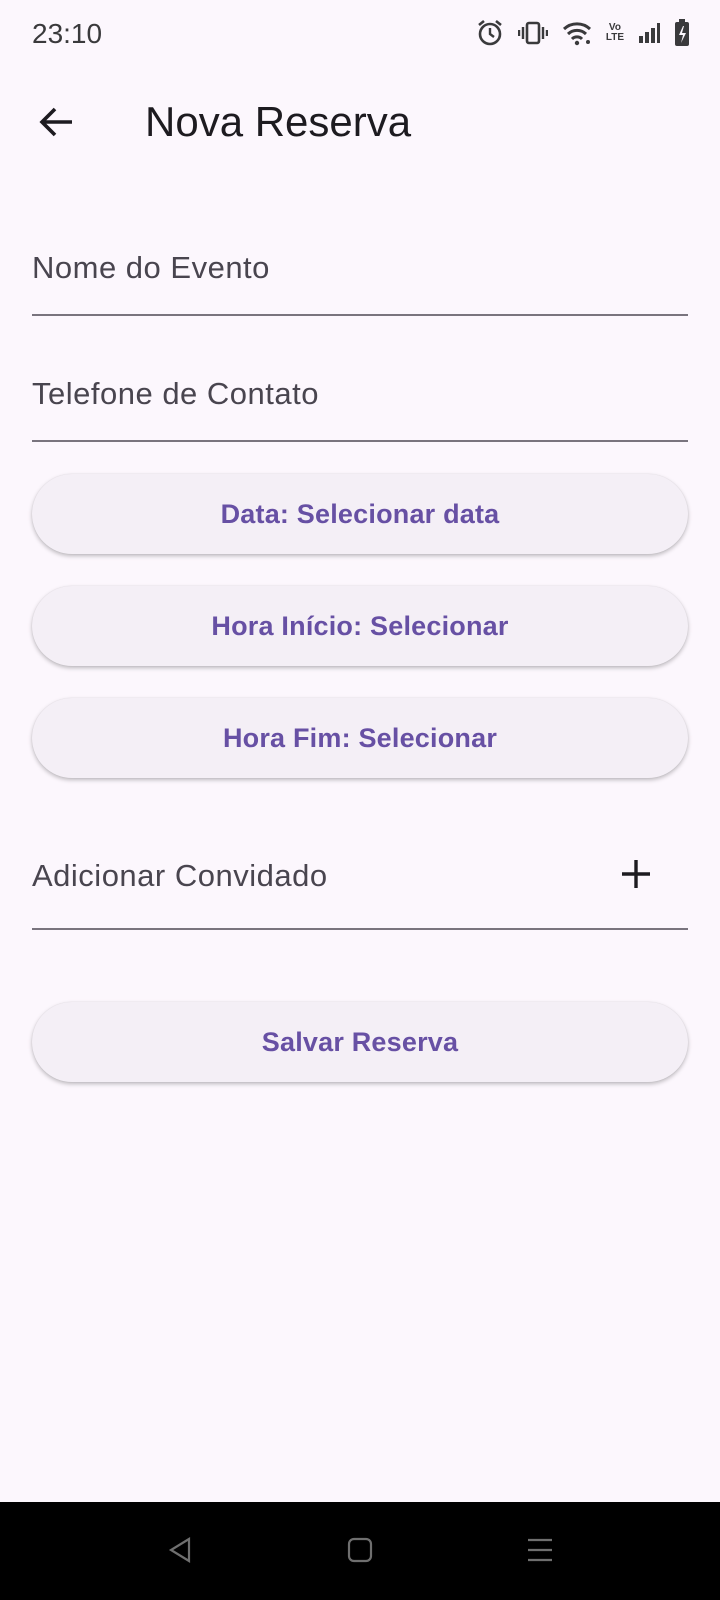 The height and width of the screenshot is (1600, 720). What do you see at coordinates (360, 514) in the screenshot?
I see `select-date-button: Data: Selecionar data` at bounding box center [360, 514].